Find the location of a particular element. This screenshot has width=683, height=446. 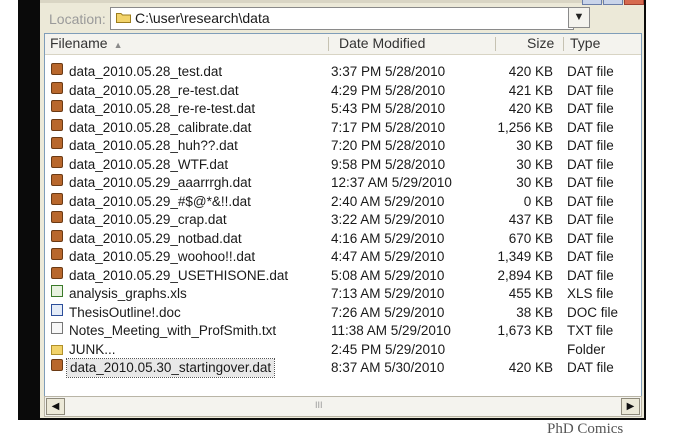

txt-file-icon is located at coordinates (57, 328).